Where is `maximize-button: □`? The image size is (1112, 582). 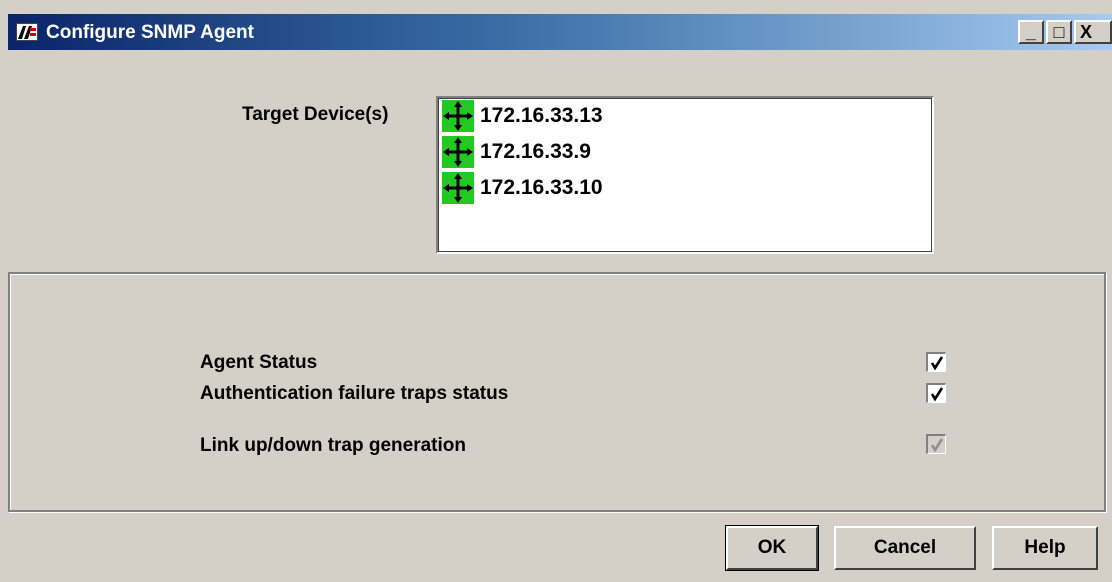
maximize-button: □ is located at coordinates (1059, 32).